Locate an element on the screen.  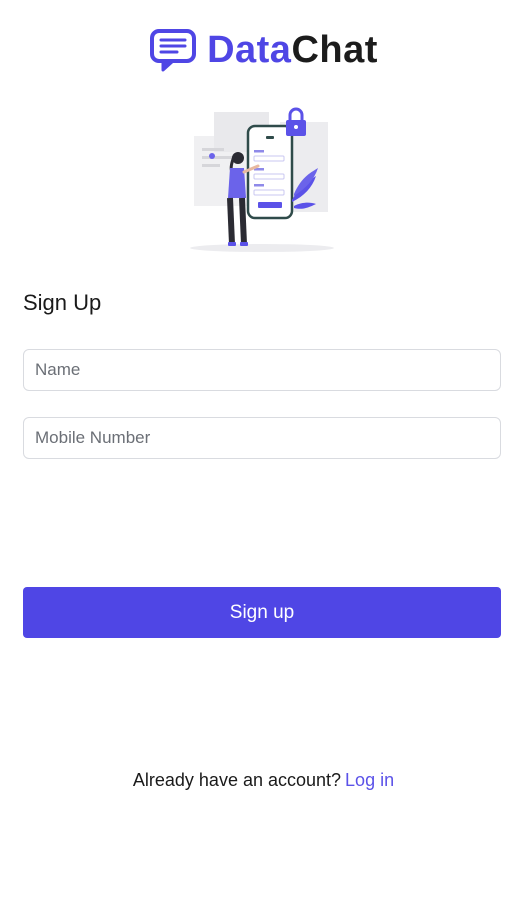
mobile-number-input is located at coordinates (262, 438).